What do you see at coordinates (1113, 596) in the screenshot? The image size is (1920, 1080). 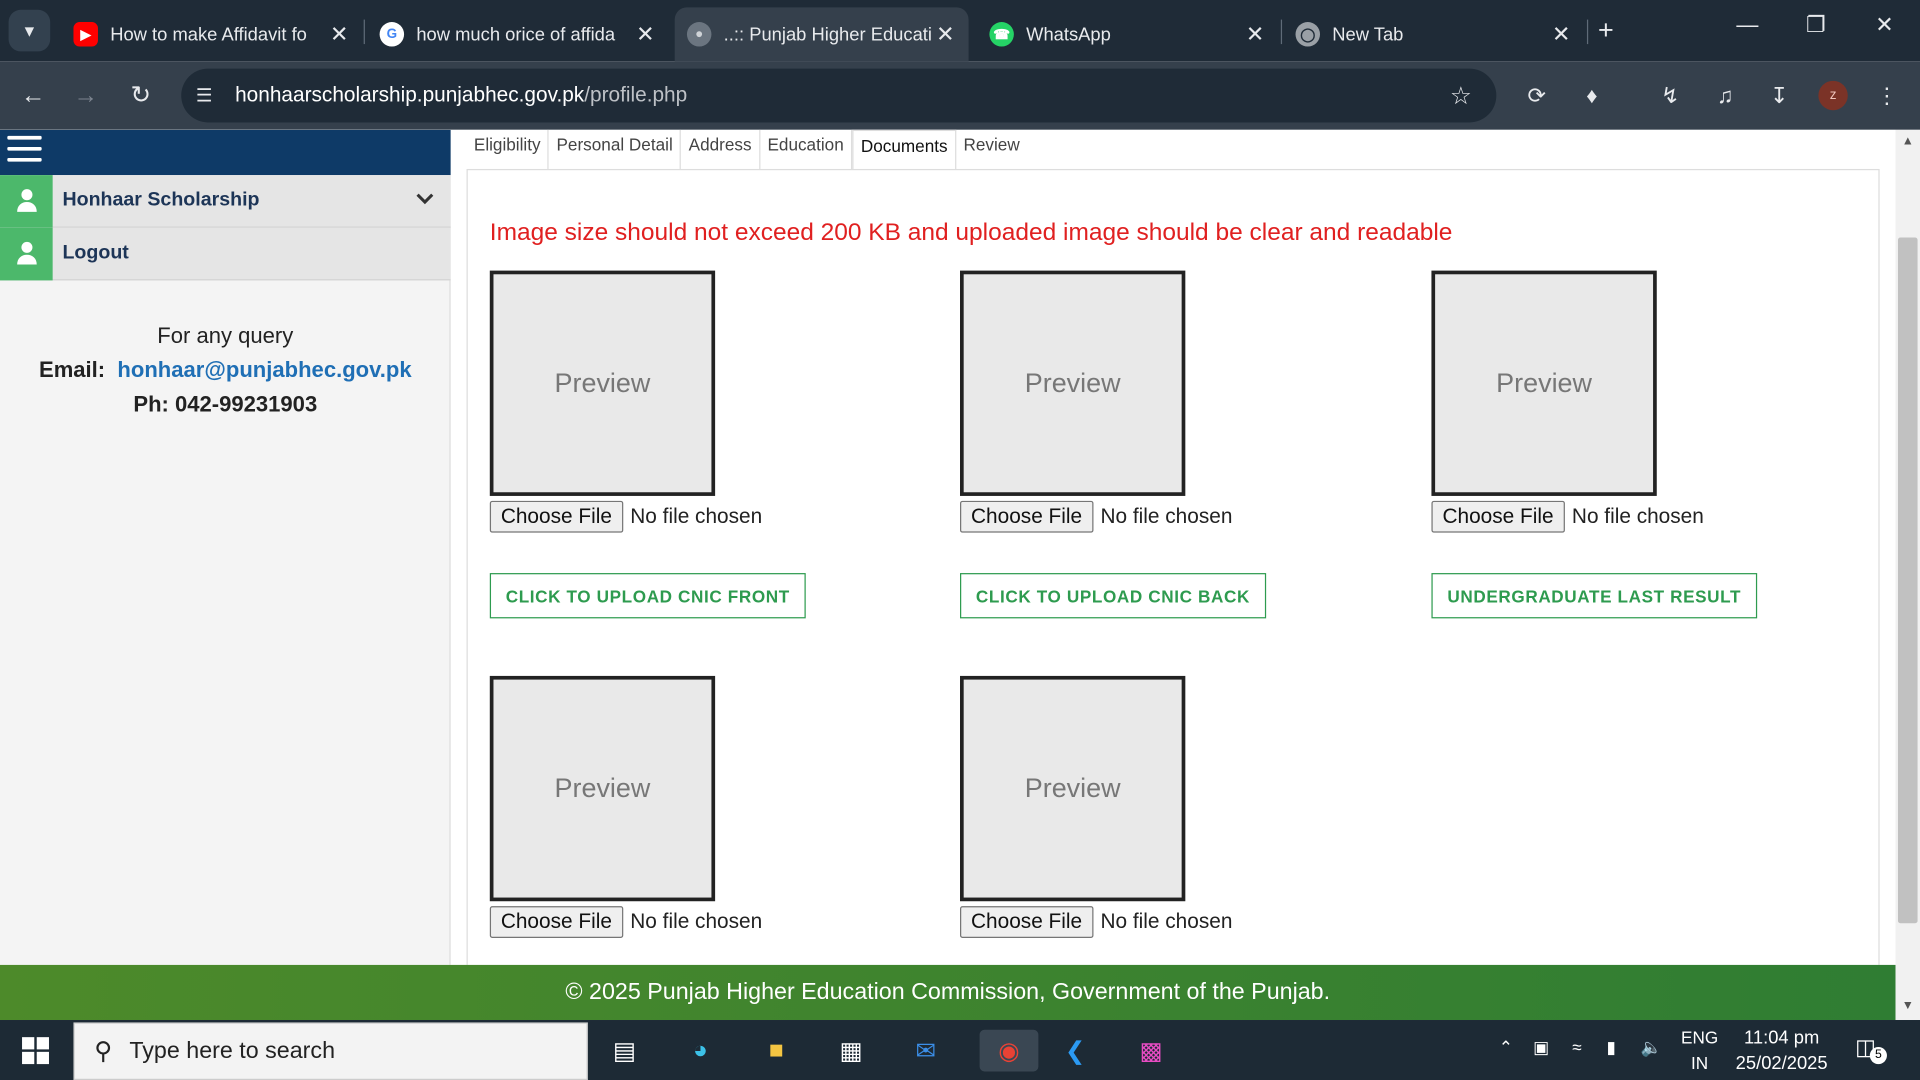 I see `upload-cnic-back-button: CLICK TO UPLOAD CNIC BACK` at bounding box center [1113, 596].